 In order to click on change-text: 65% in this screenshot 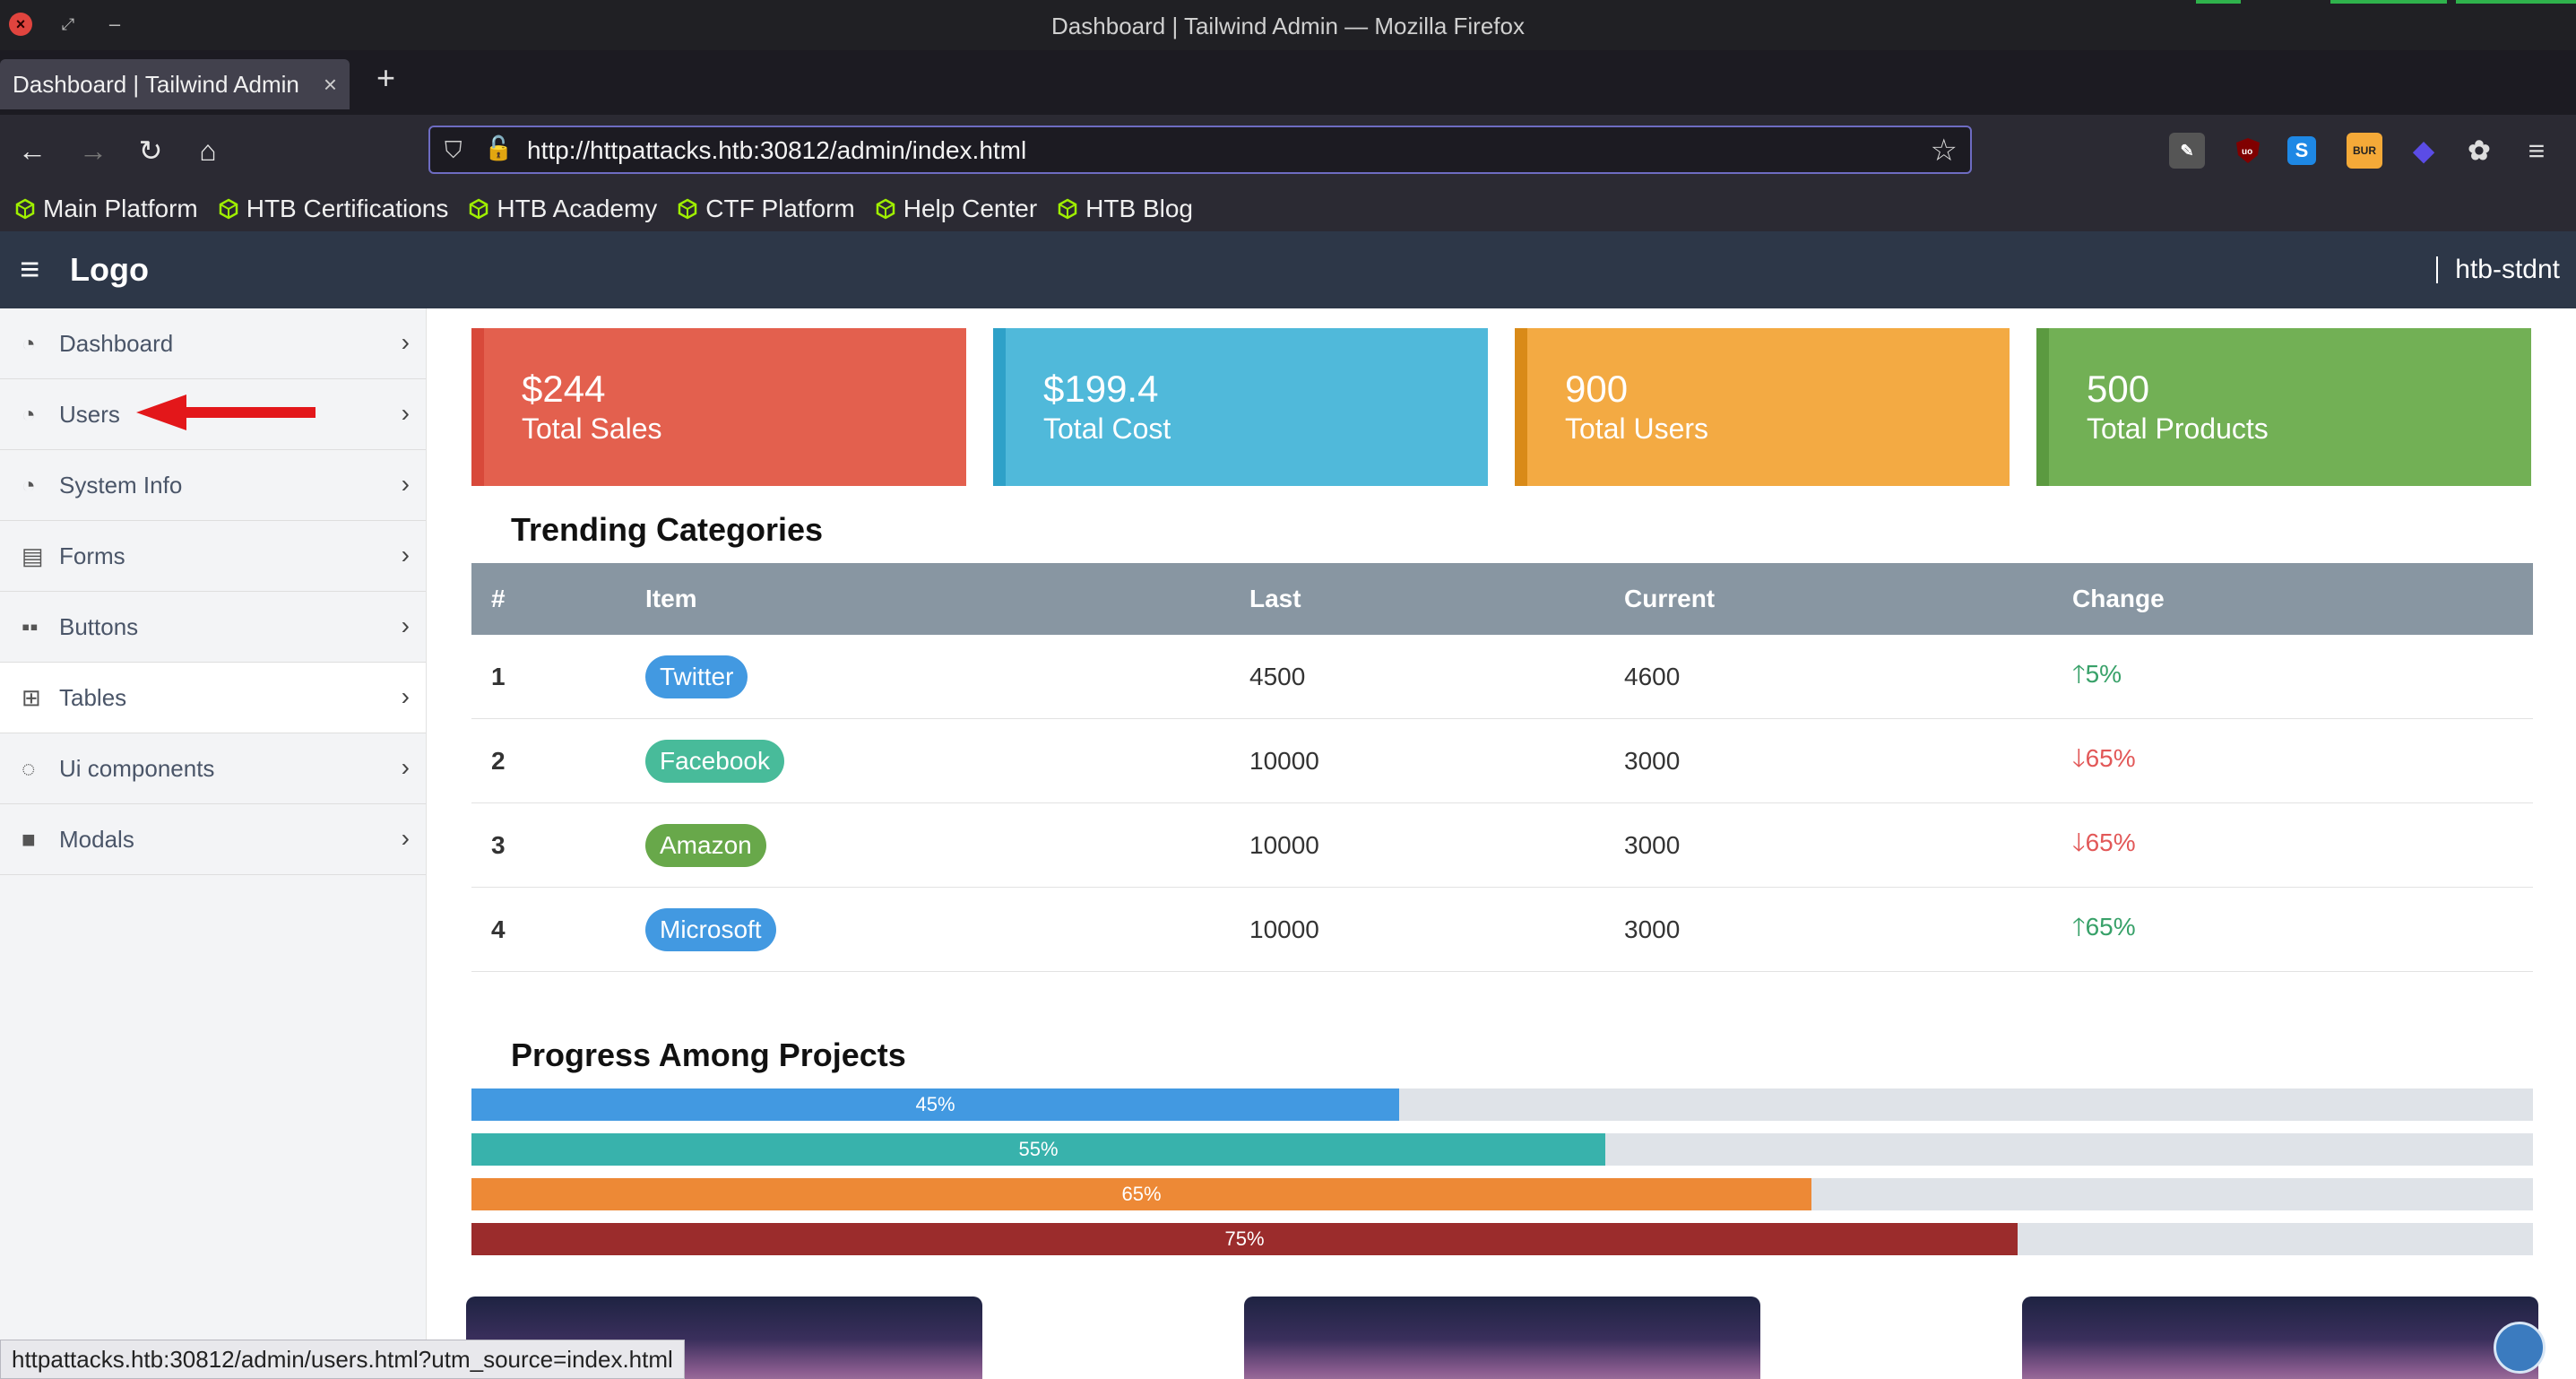, I will do `click(2110, 758)`.